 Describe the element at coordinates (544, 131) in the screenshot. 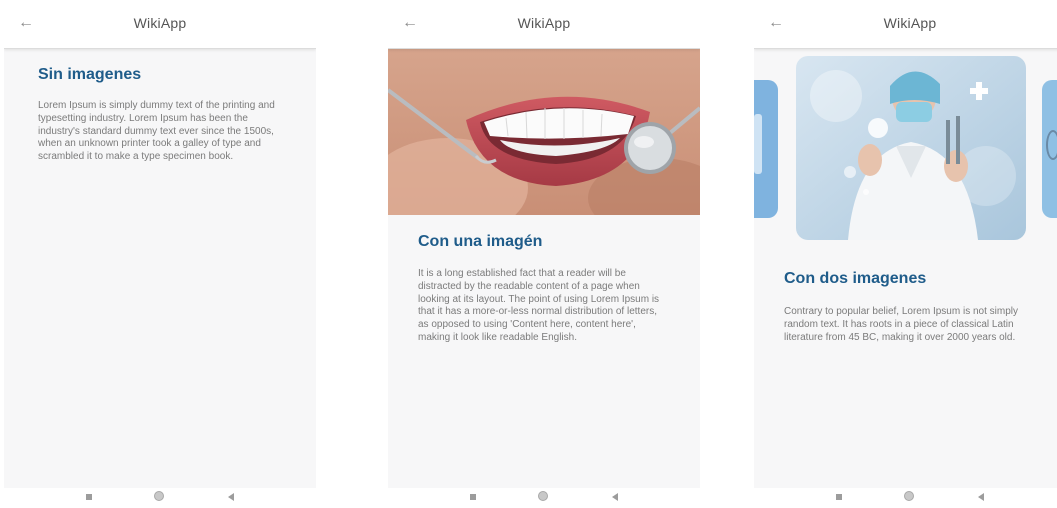

I see `dental-smile-image` at that location.